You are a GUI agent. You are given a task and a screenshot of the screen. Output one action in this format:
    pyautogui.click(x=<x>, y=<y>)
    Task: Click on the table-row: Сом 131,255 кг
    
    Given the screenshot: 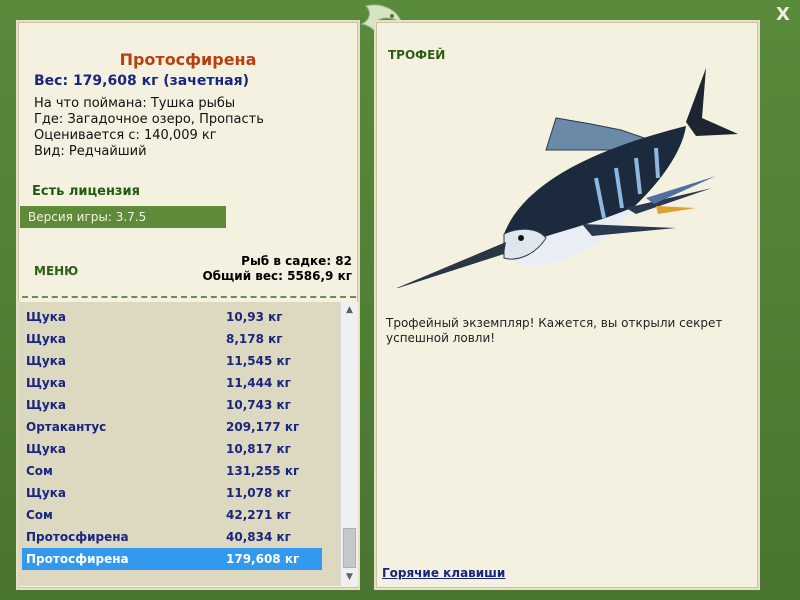 What is the action you would take?
    pyautogui.click(x=172, y=471)
    